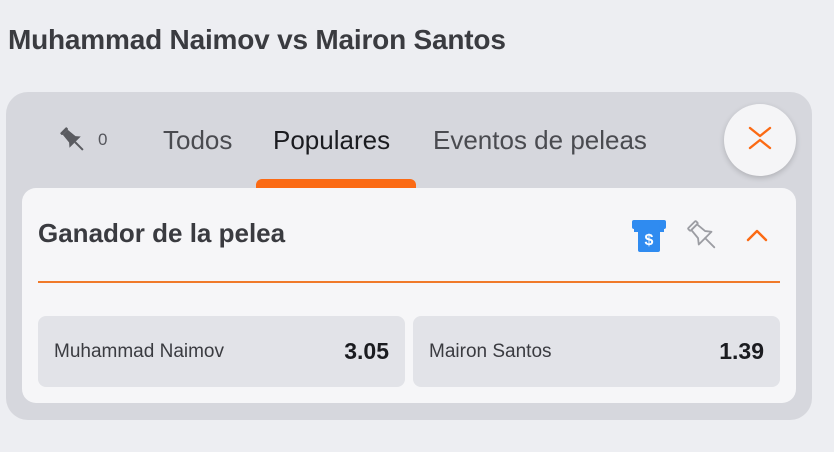 The image size is (834, 452). I want to click on pinned-count: 0, so click(103, 139).